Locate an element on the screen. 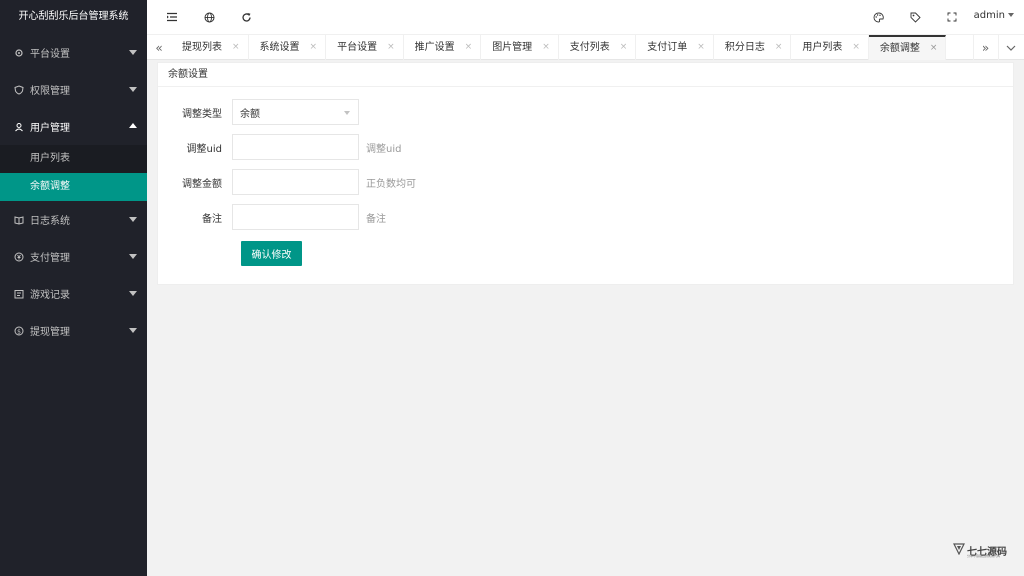 Image resolution: width=1024 pixels, height=576 pixels. sidebar-item-user-list: 用户列表 is located at coordinates (73, 159).